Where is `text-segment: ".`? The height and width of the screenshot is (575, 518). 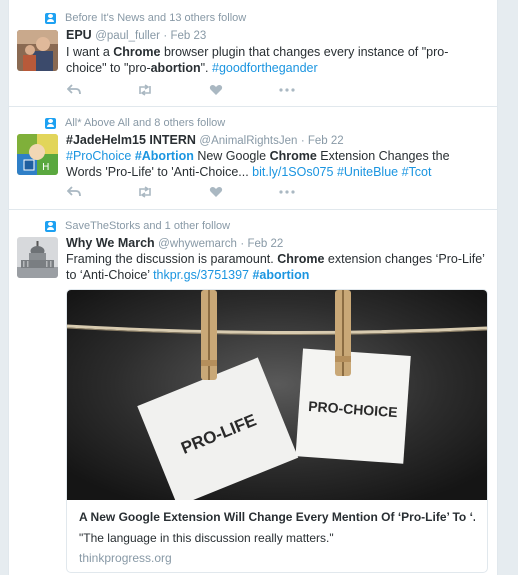 text-segment: ". is located at coordinates (206, 68).